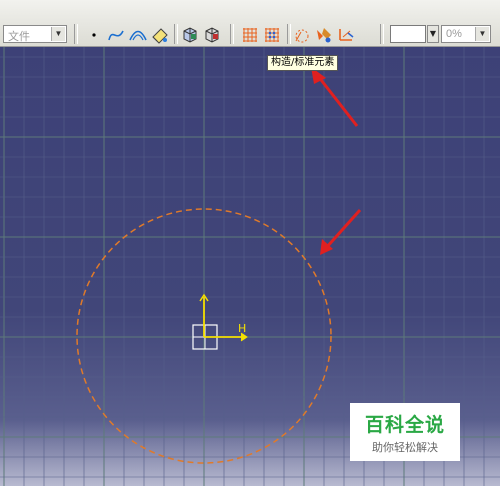 This screenshot has height=486, width=500. Describe the element at coordinates (346, 34) in the screenshot. I see `dimensional-constraint-icon` at that location.